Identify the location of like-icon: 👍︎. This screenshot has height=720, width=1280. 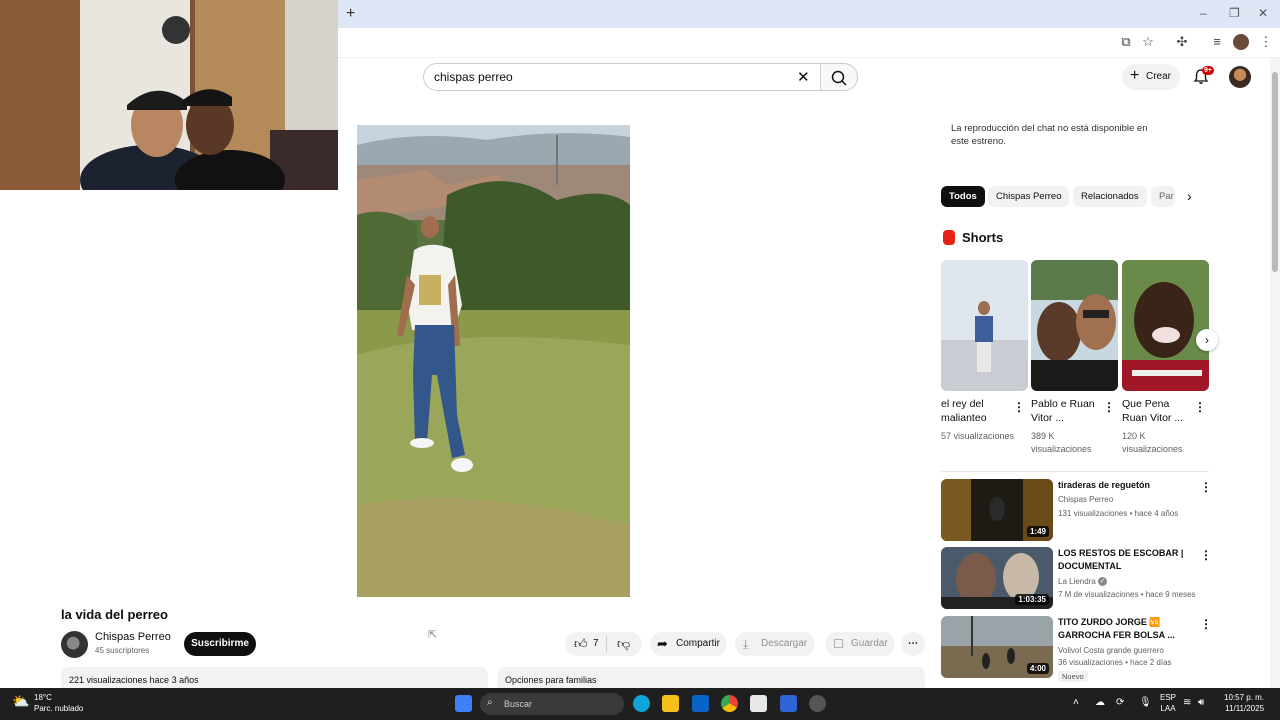
(581, 644).